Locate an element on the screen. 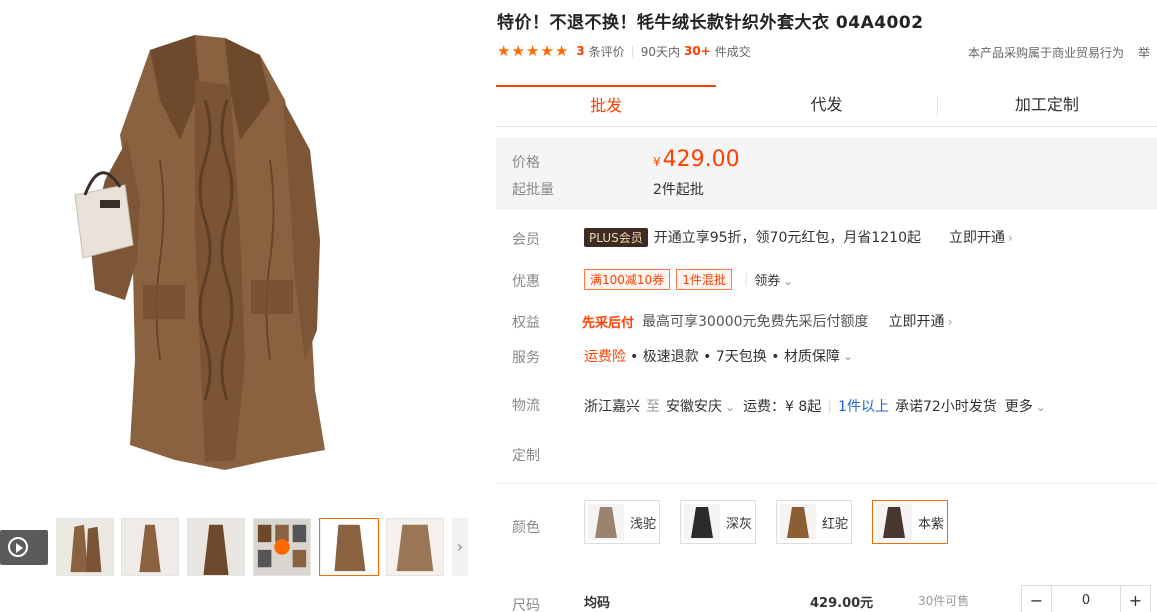 The width and height of the screenshot is (1157, 612). min-quantity: 1件以上 is located at coordinates (863, 407).